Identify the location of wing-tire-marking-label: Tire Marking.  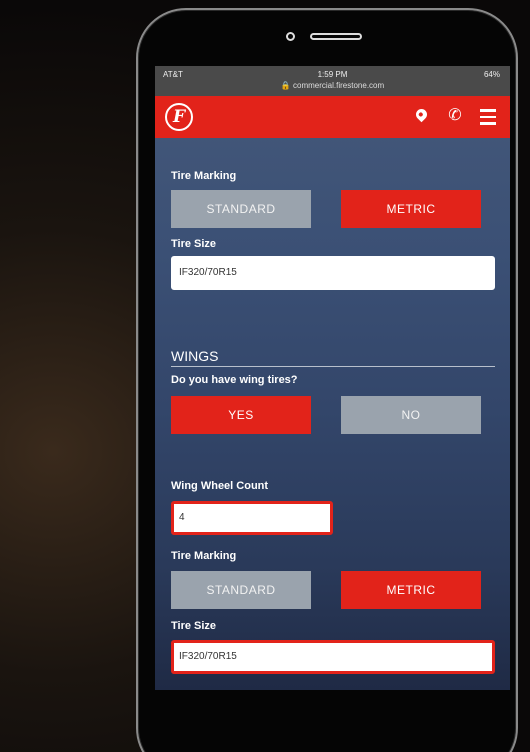
(204, 556).